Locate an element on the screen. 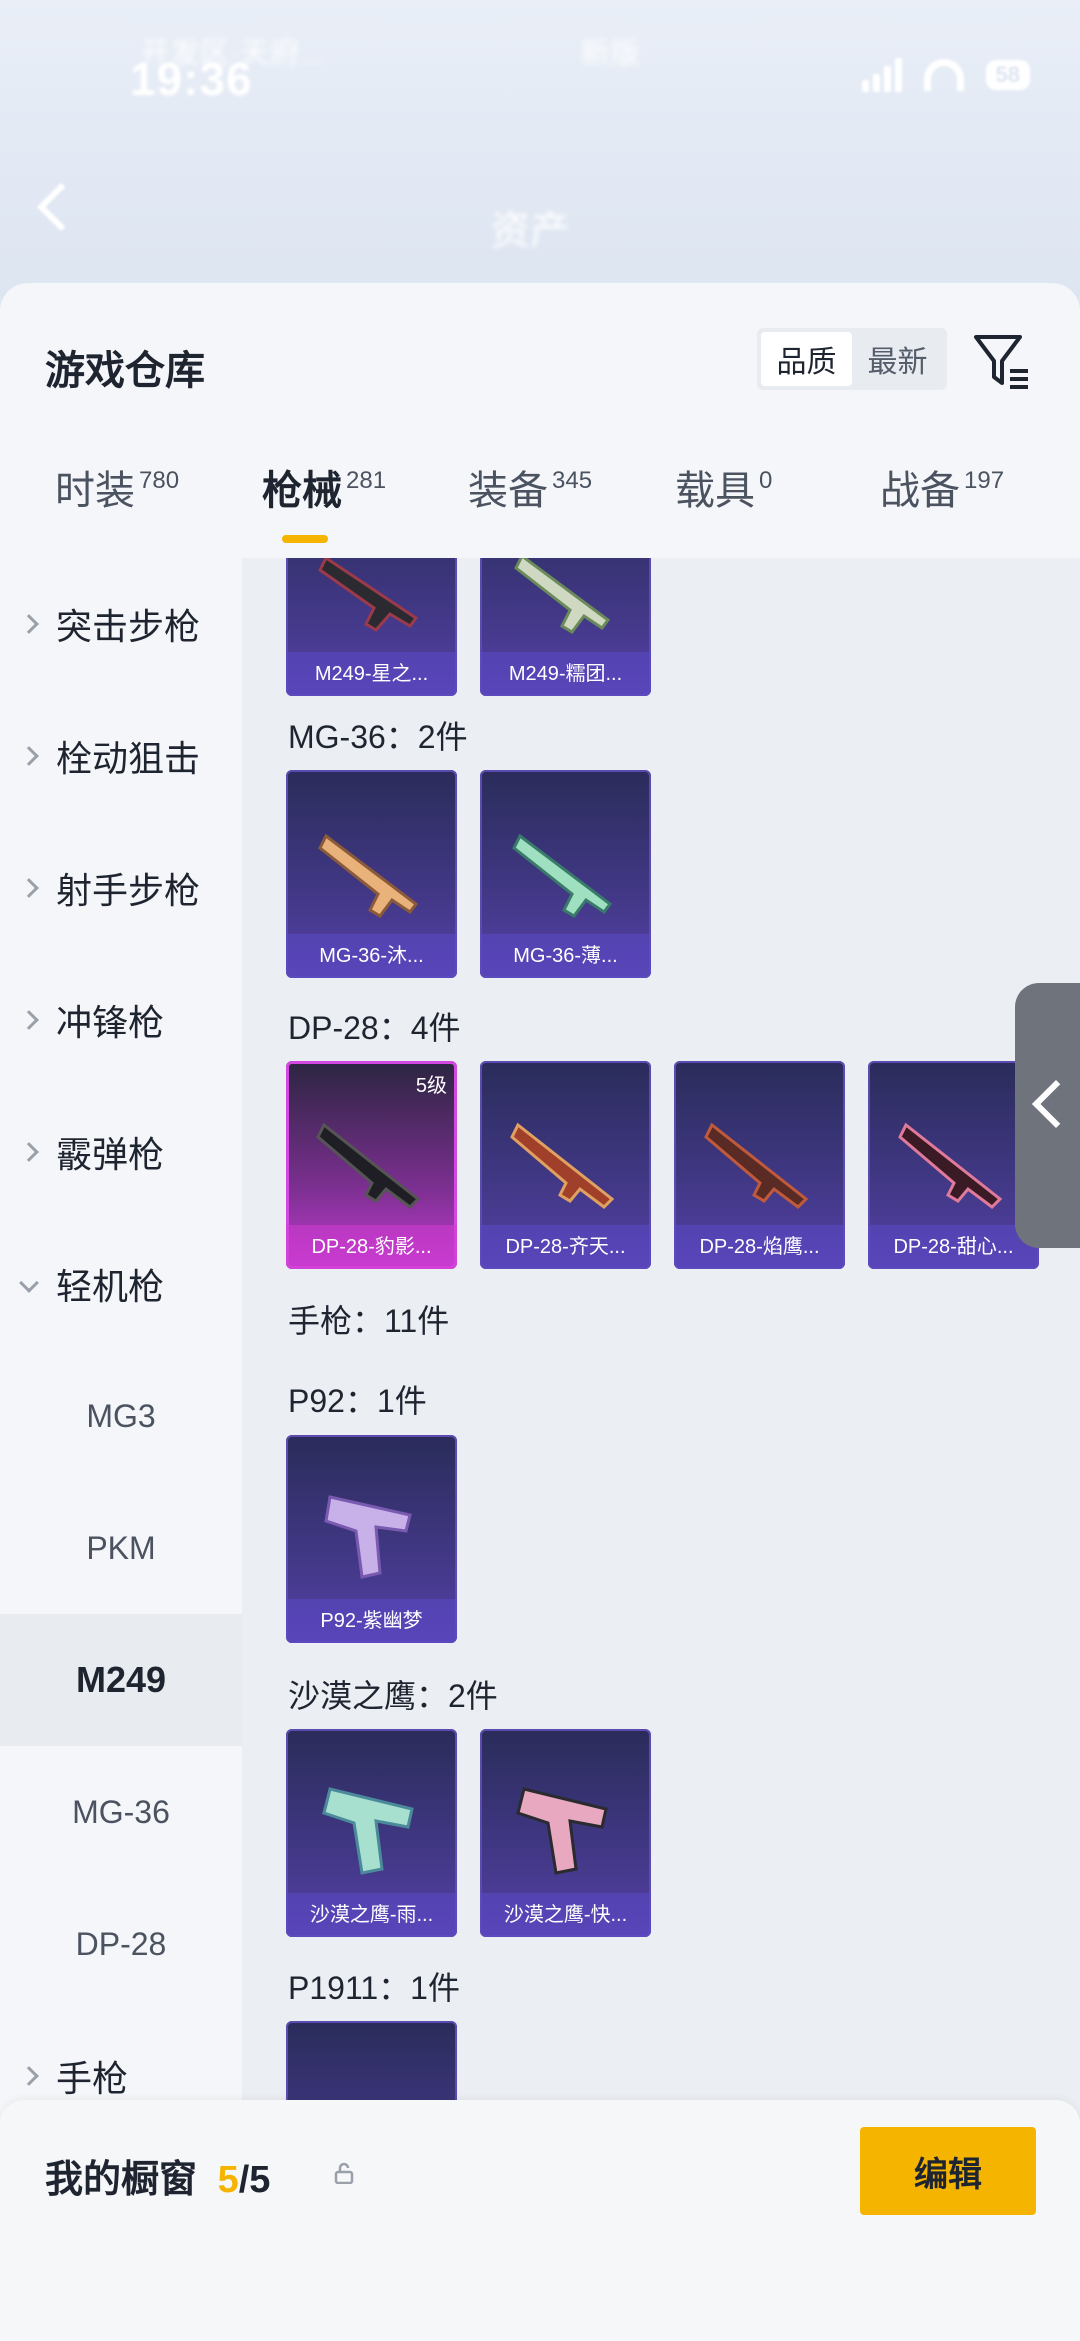 This screenshot has height=2341, width=1080. background-header: 开发区·天府... 新版 19:36 58 资产 is located at coordinates (540, 150).